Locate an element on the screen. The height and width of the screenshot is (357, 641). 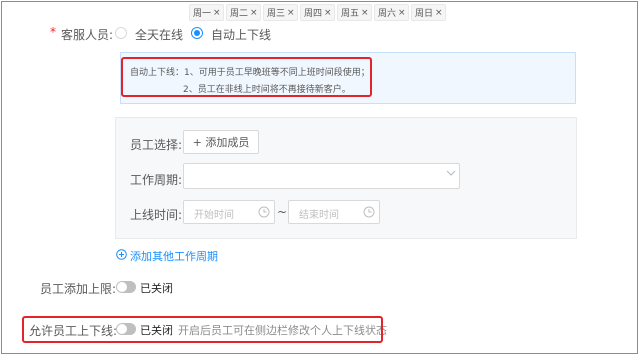
employee-select-label: 员工选择: is located at coordinates (156, 145).